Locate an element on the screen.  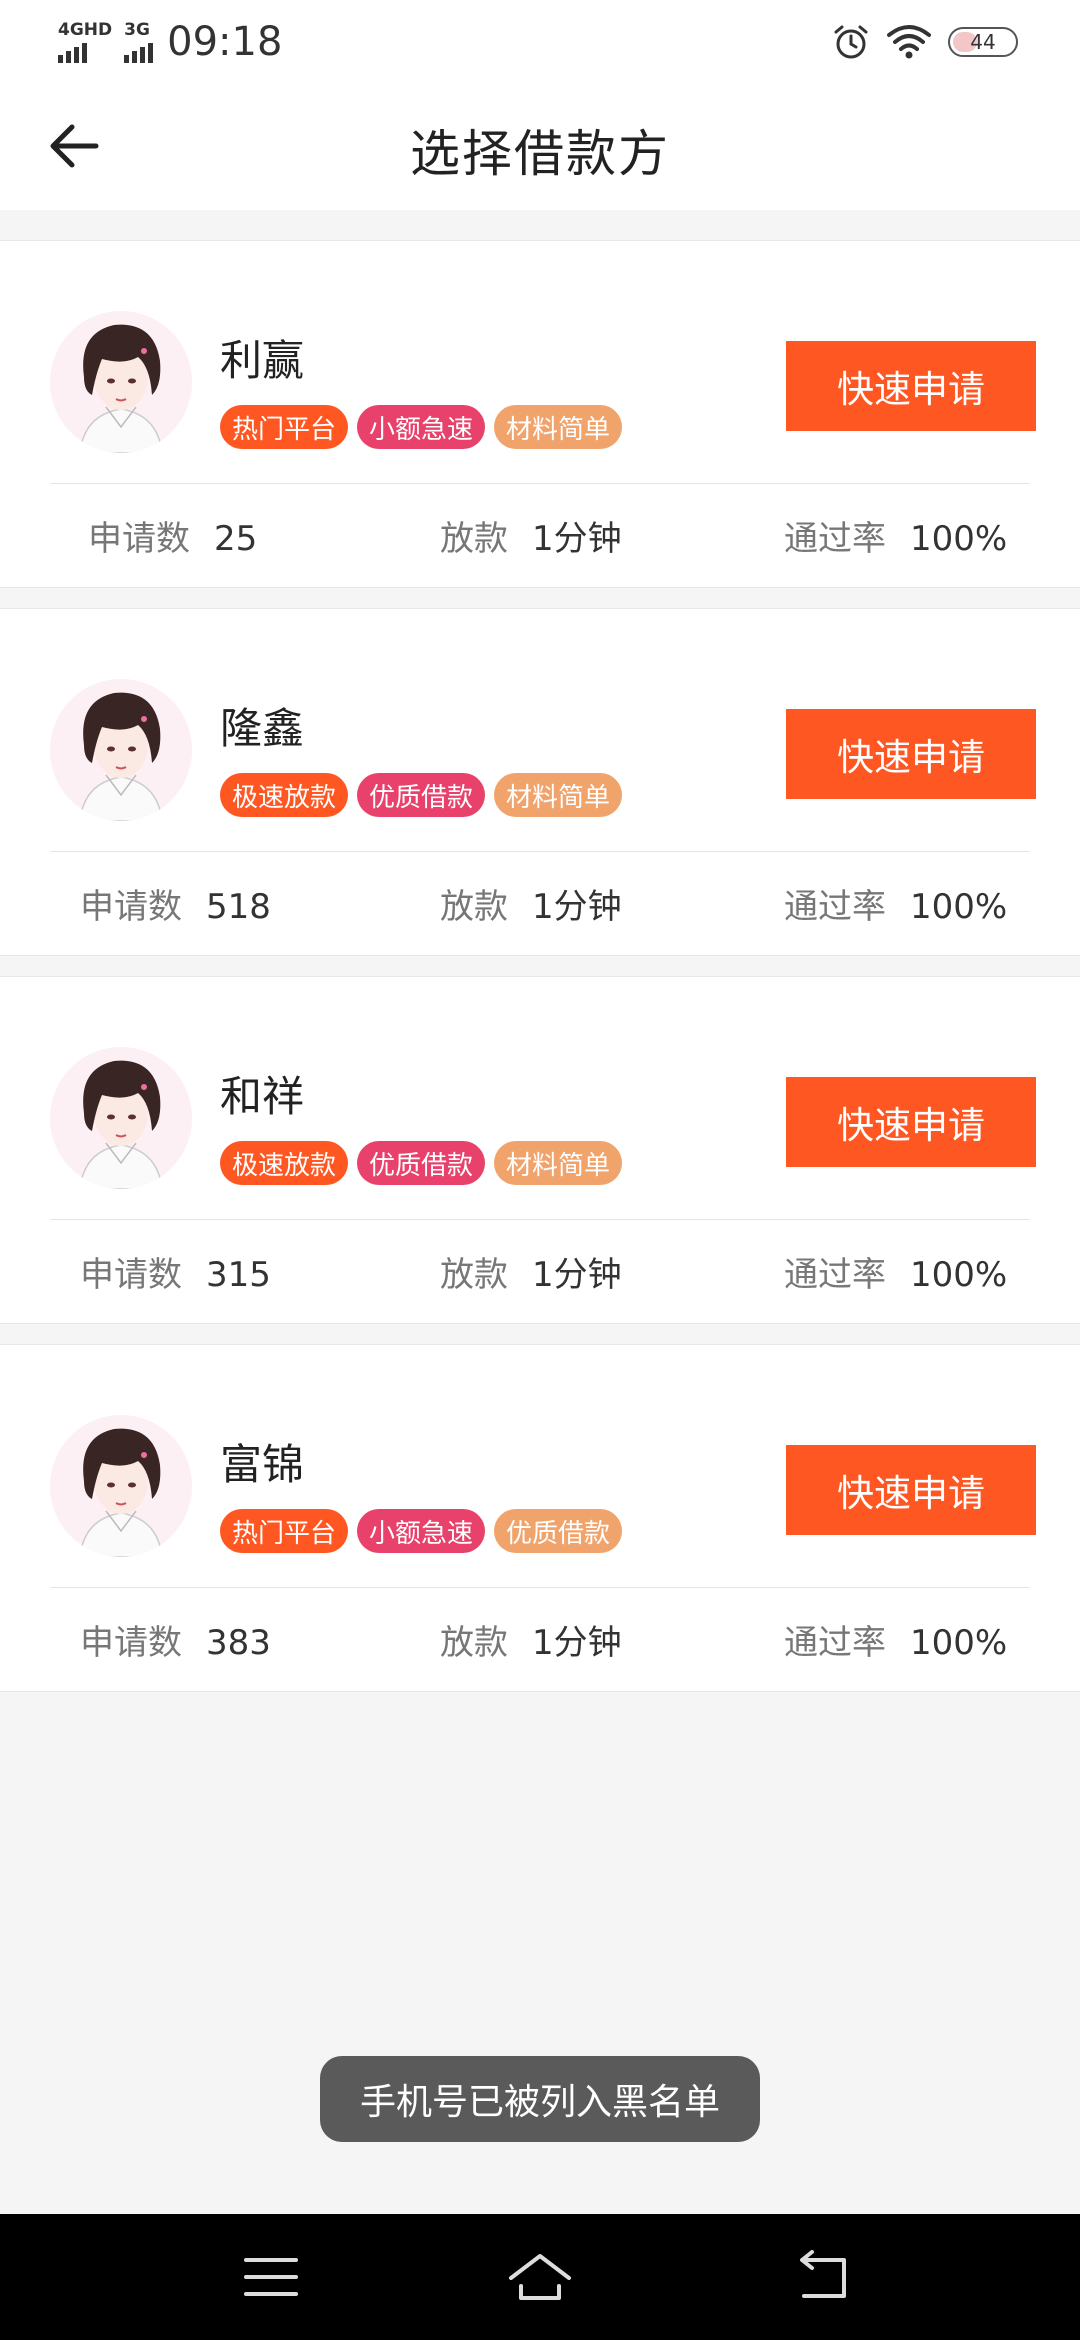
signal-3g-label: 3G is located at coordinates (137, 30).